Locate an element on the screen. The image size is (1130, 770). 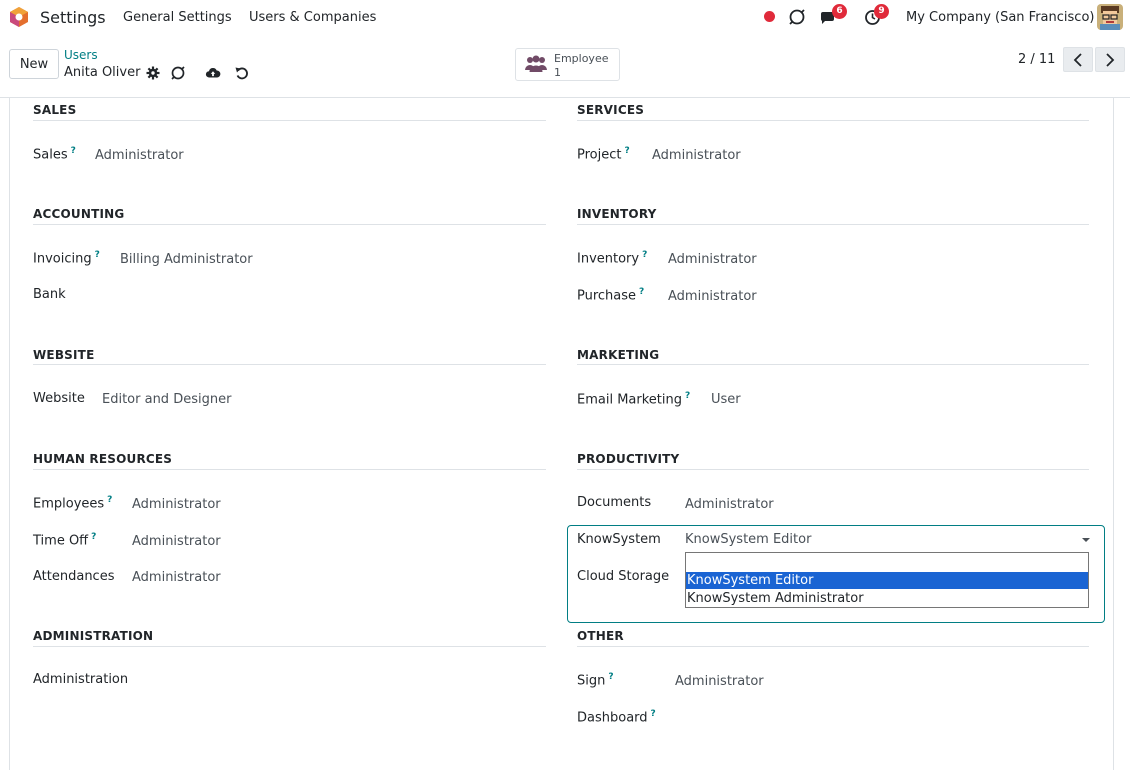
dropdown-option-administrator: KnowSystem Administrator is located at coordinates (887, 598).